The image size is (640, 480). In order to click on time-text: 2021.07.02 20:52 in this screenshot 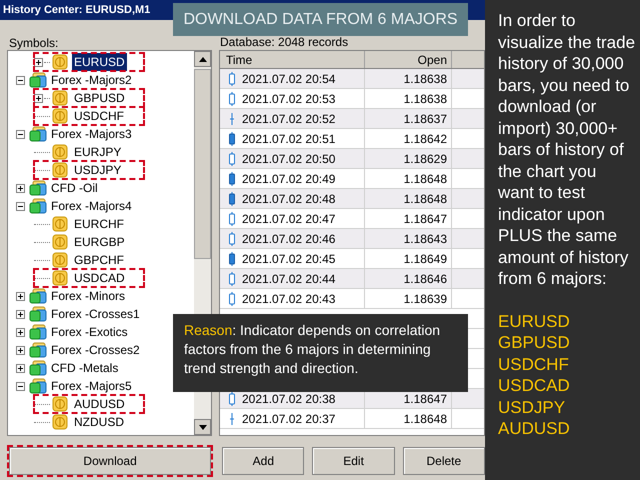, I will do `click(289, 119)`.